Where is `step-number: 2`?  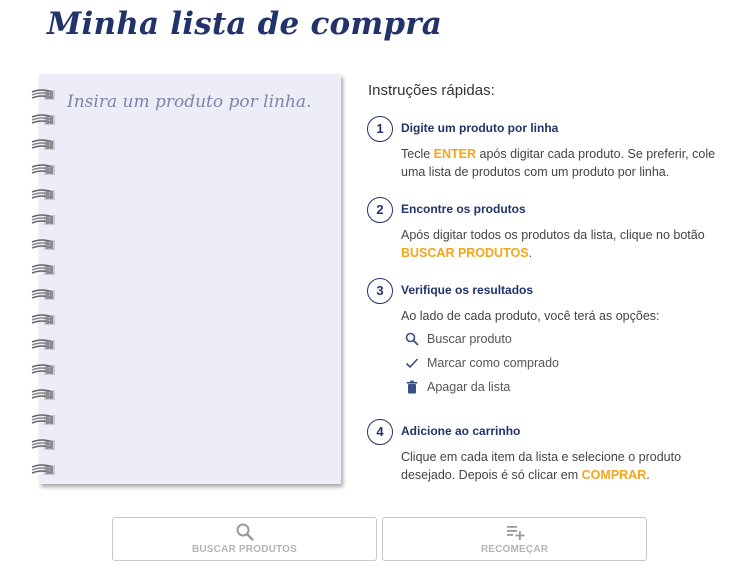 step-number: 2 is located at coordinates (380, 210).